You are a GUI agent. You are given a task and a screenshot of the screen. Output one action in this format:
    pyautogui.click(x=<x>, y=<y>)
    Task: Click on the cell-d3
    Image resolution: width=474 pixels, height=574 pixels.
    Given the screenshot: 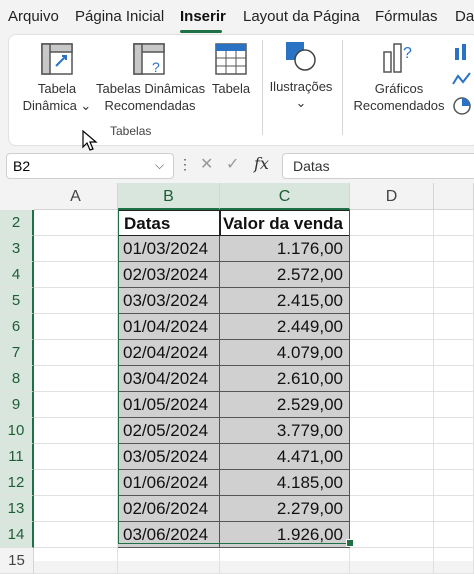 What is the action you would take?
    pyautogui.click(x=392, y=249)
    